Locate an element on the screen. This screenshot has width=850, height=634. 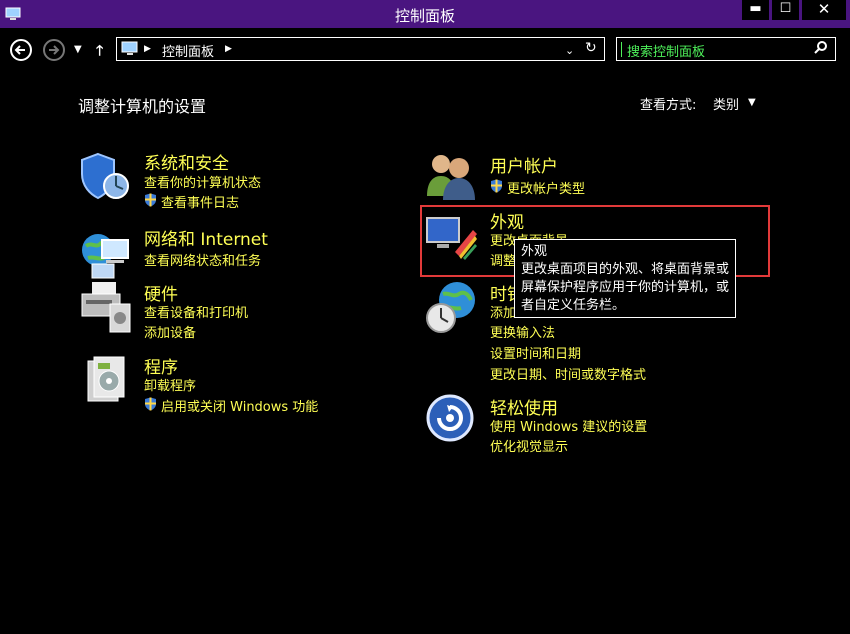
globe-network-icon is located at coordinates (105, 255).